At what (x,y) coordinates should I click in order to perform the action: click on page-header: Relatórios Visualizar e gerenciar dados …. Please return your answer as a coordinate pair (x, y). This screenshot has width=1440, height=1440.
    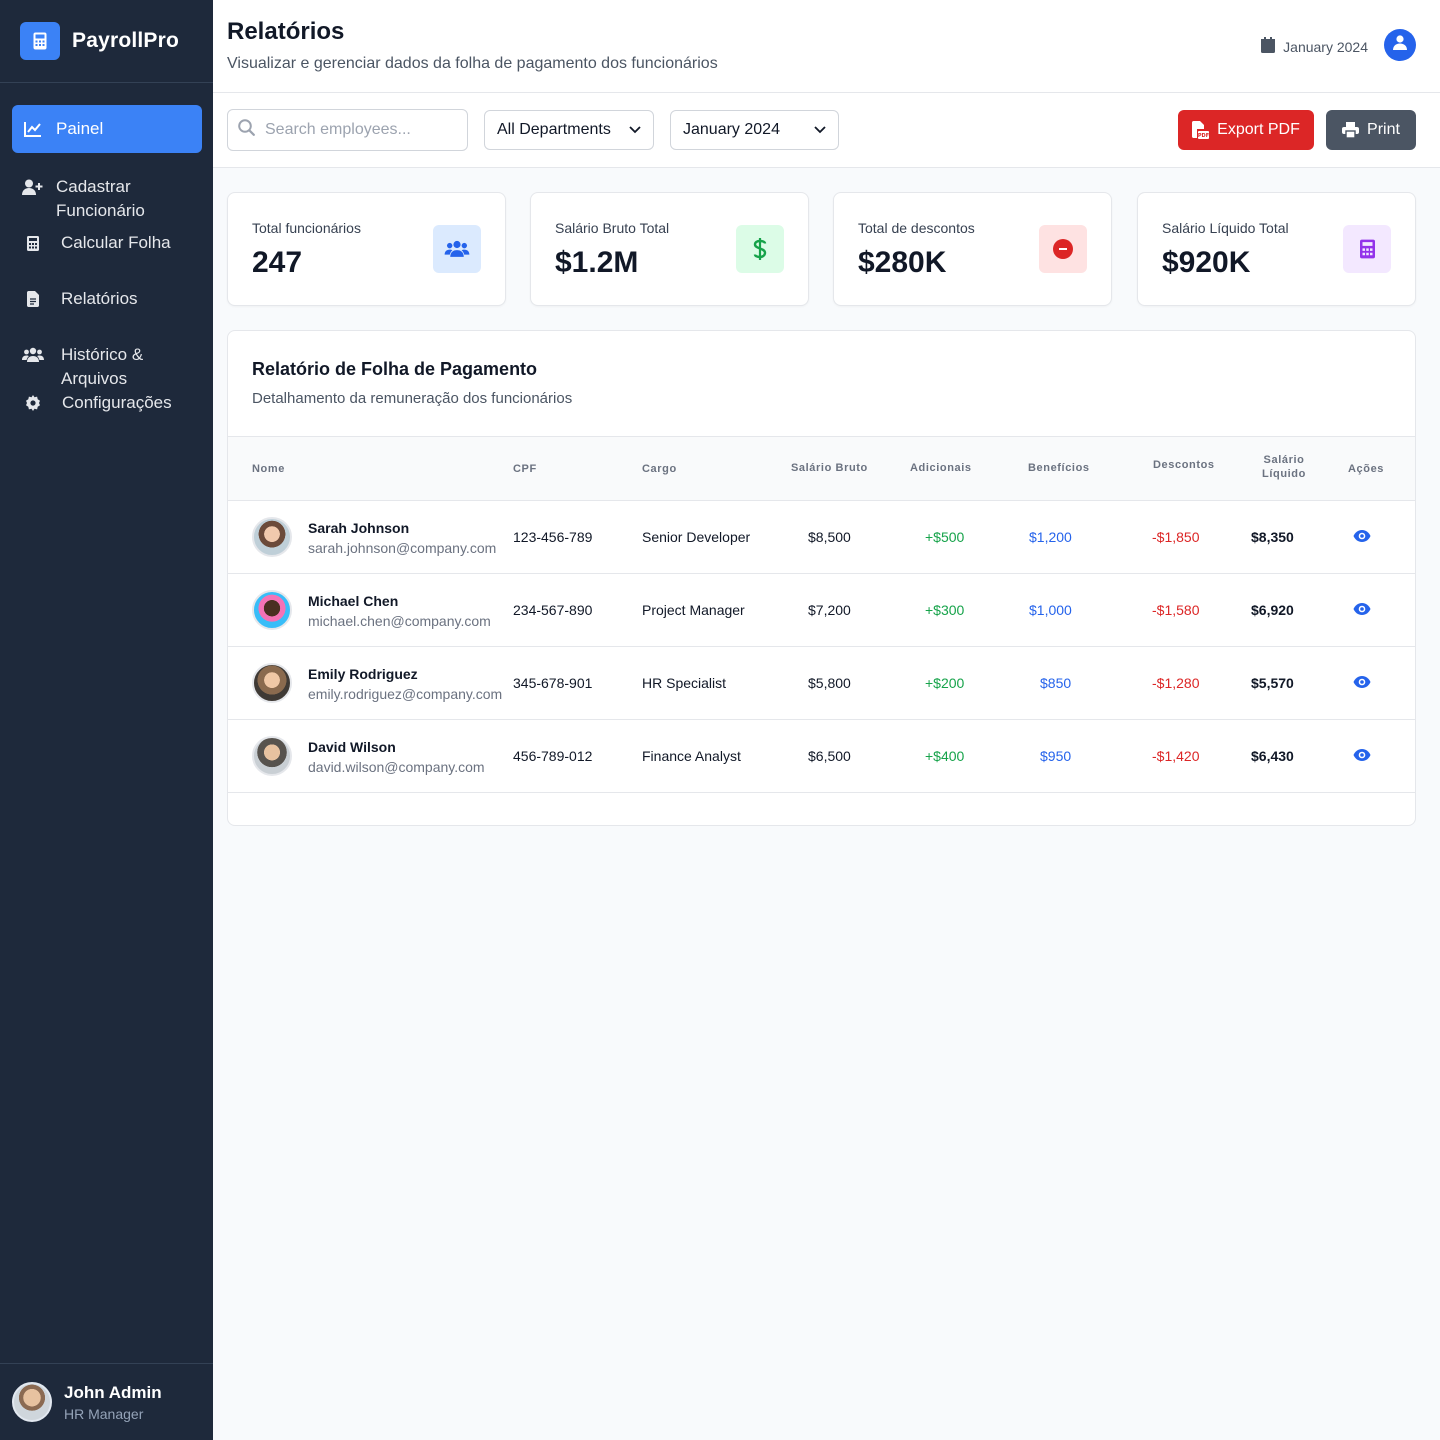
    Looking at the image, I should click on (826, 46).